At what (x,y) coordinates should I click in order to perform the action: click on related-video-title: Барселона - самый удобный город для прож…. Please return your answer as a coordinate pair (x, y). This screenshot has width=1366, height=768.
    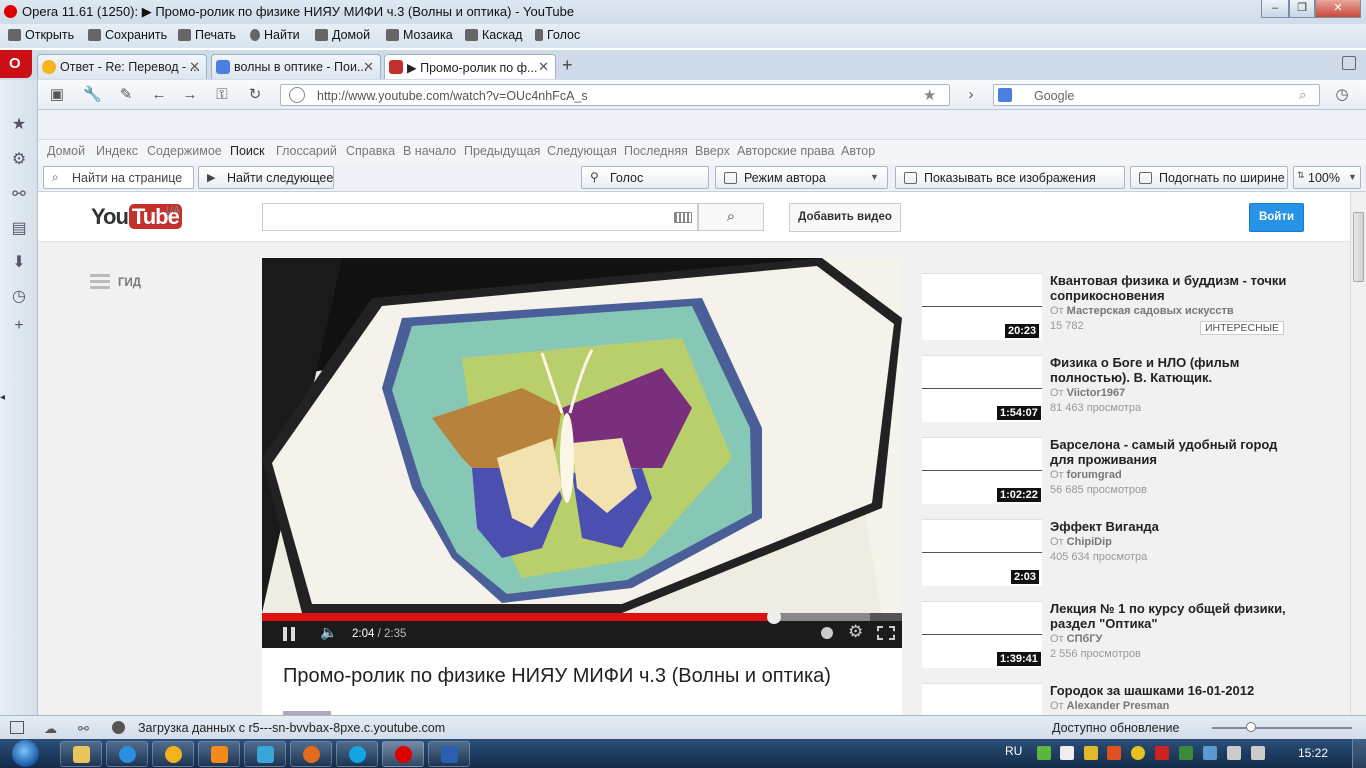
    Looking at the image, I should click on (1170, 452).